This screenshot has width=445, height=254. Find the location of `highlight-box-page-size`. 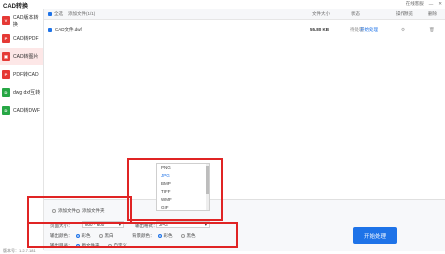

highlight-box-page-size is located at coordinates (79, 210).